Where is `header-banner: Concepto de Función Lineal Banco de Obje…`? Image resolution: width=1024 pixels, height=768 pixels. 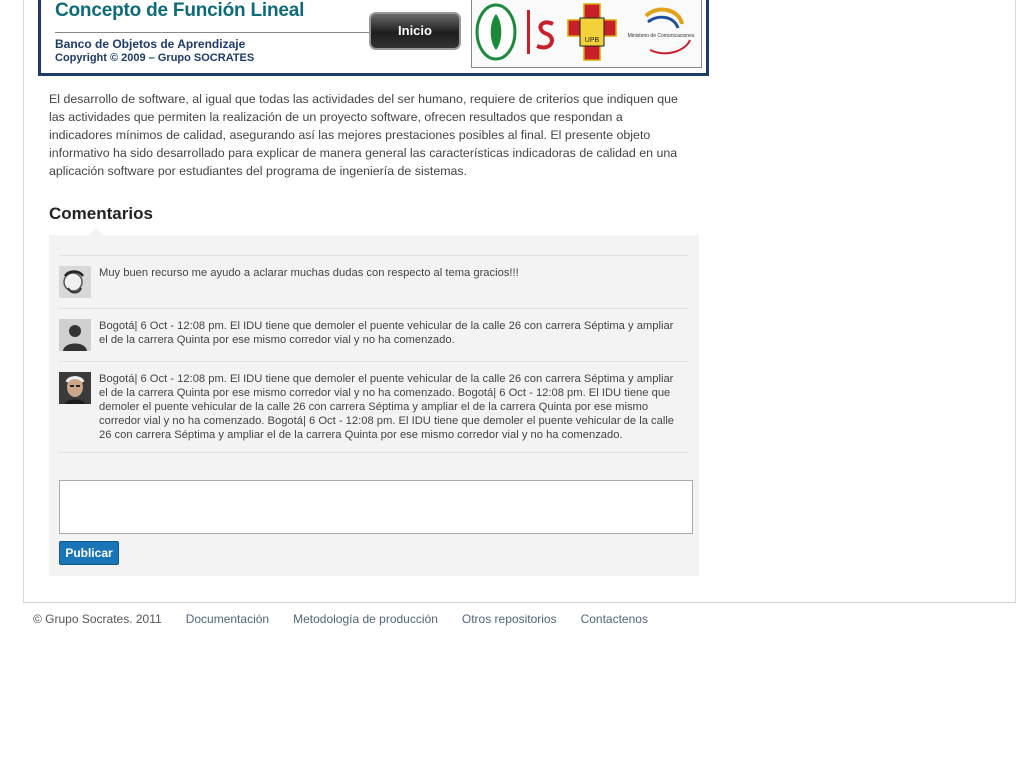 header-banner: Concepto de Función Lineal Banco de Obje… is located at coordinates (373, 38).